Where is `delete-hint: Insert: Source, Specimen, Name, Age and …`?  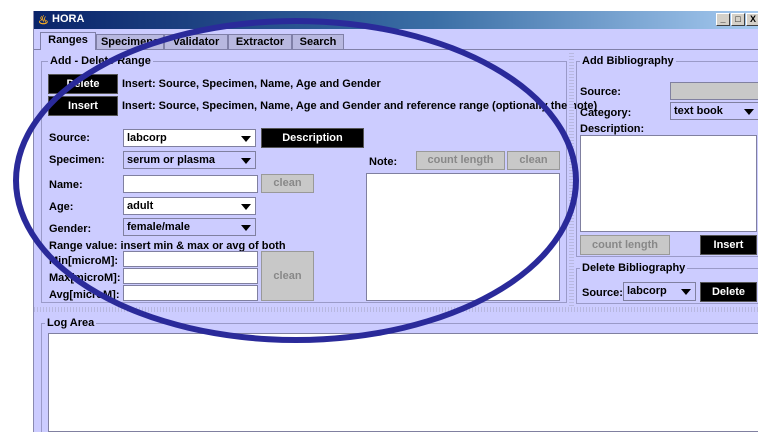 delete-hint: Insert: Source, Specimen, Name, Age and … is located at coordinates (251, 84).